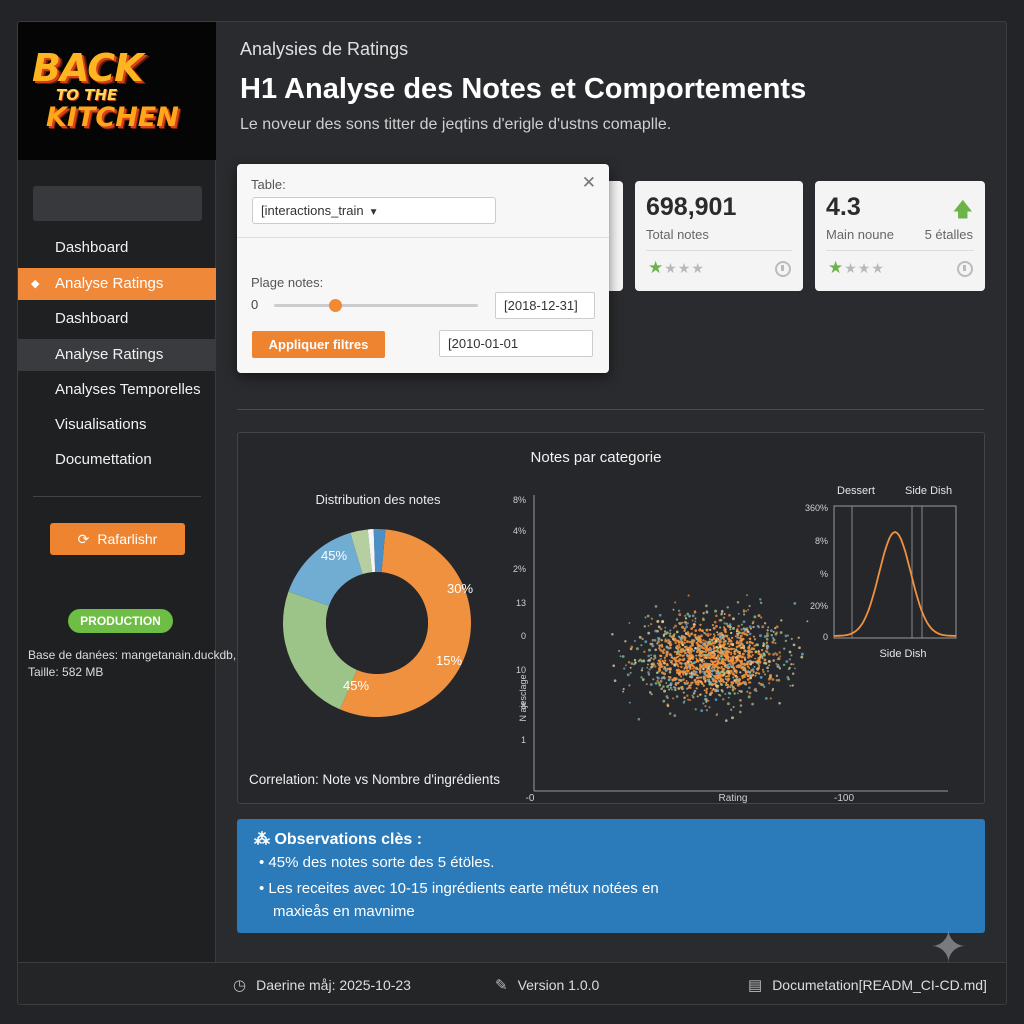  Describe the element at coordinates (117, 248) in the screenshot. I see `sidebar-item-dashboard: Dashboard` at that location.